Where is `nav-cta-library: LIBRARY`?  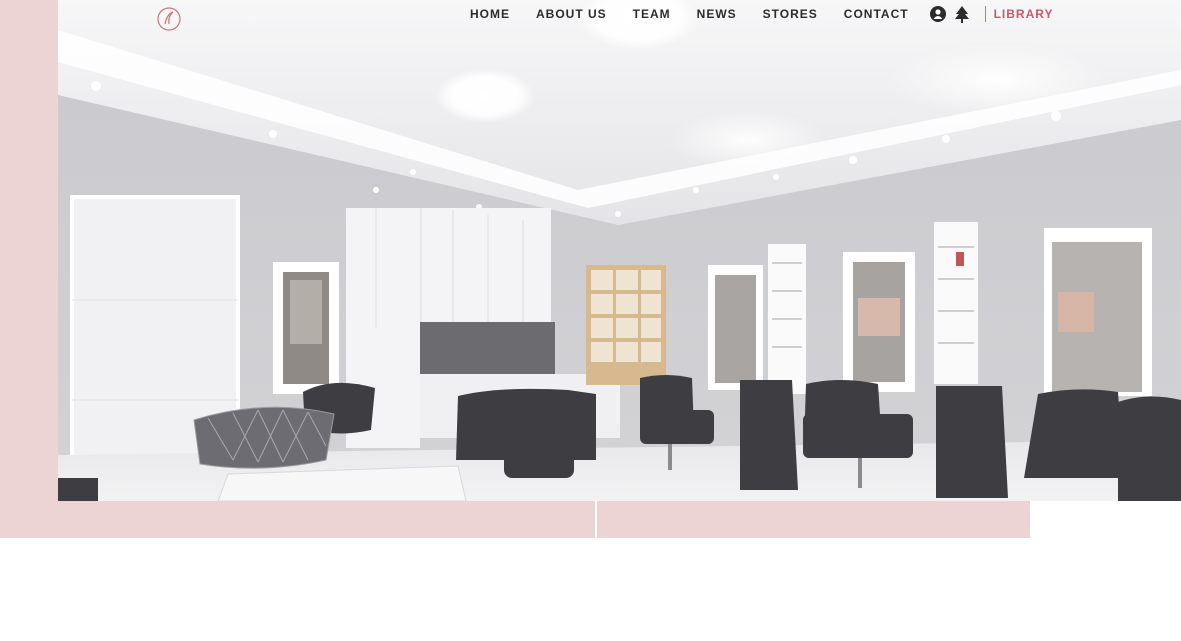
nav-cta-library: LIBRARY is located at coordinates (1024, 14).